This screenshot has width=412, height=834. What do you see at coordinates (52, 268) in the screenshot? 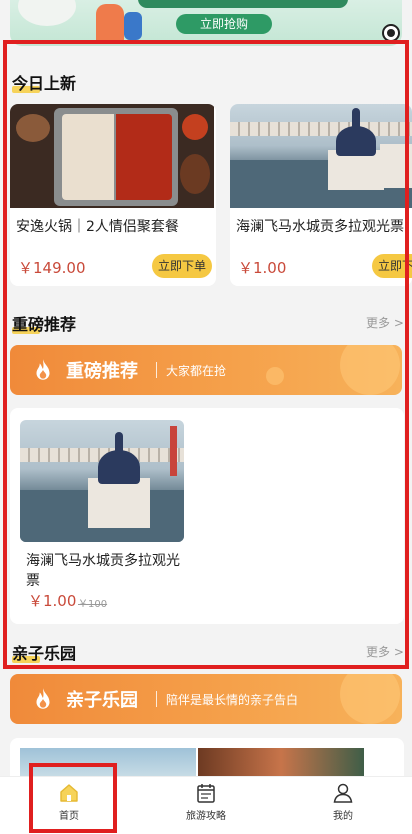
I see `product-price: ￥149.00` at bounding box center [52, 268].